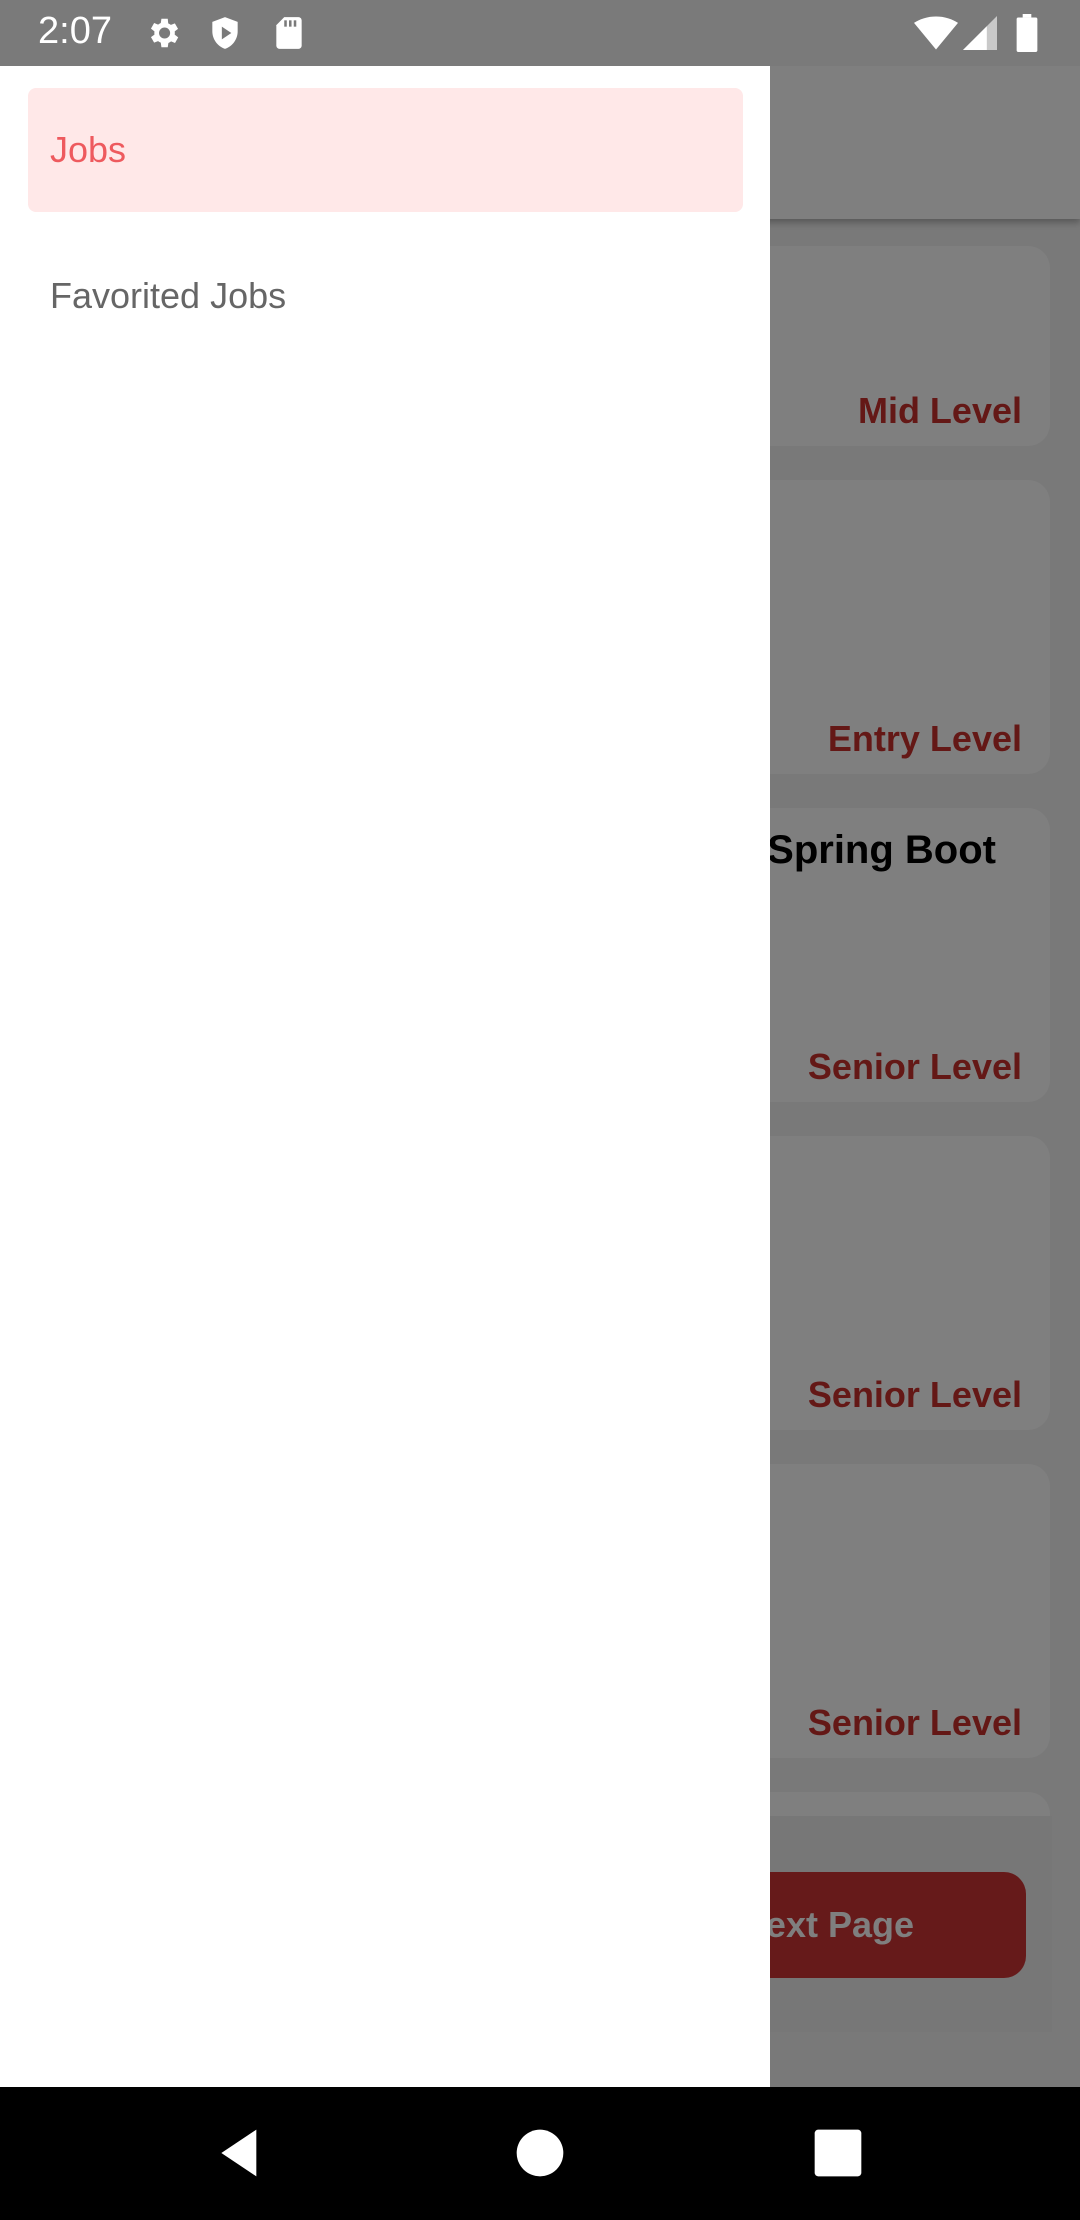  What do you see at coordinates (289, 33) in the screenshot?
I see `sd-card-icon` at bounding box center [289, 33].